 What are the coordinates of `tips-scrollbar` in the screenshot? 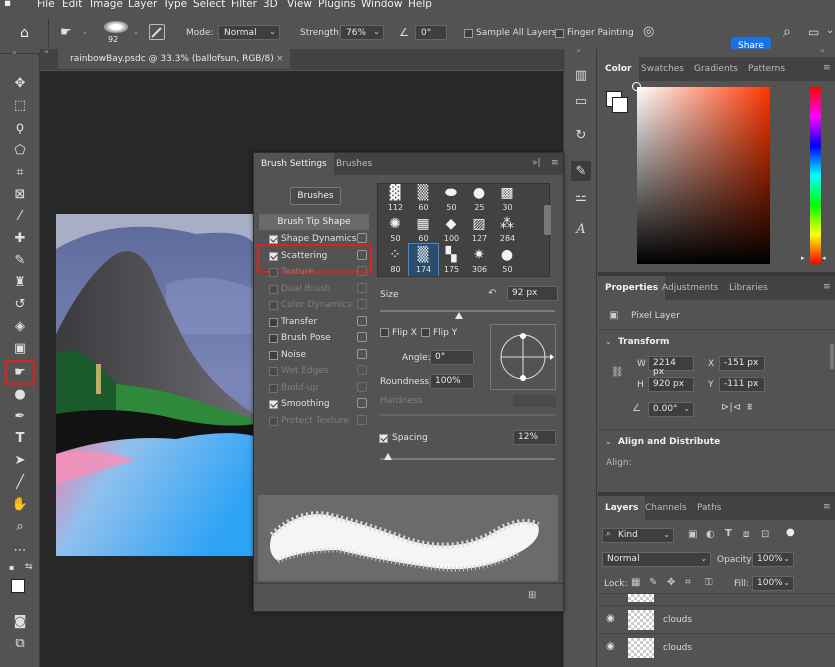 It's located at (547, 220).